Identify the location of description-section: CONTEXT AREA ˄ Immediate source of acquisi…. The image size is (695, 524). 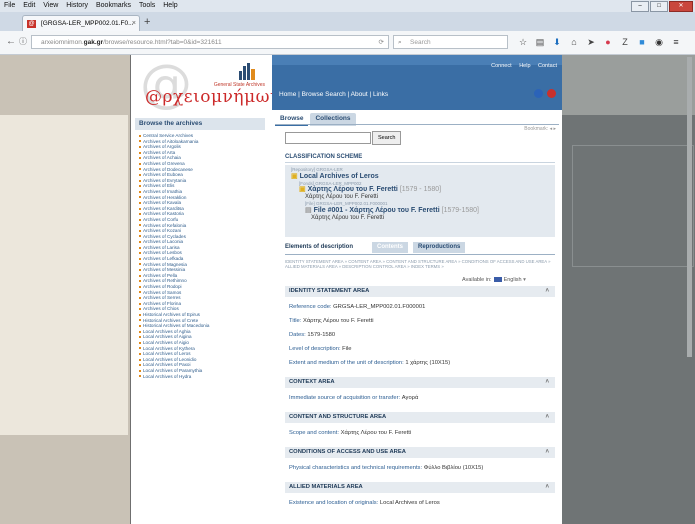
(420, 389).